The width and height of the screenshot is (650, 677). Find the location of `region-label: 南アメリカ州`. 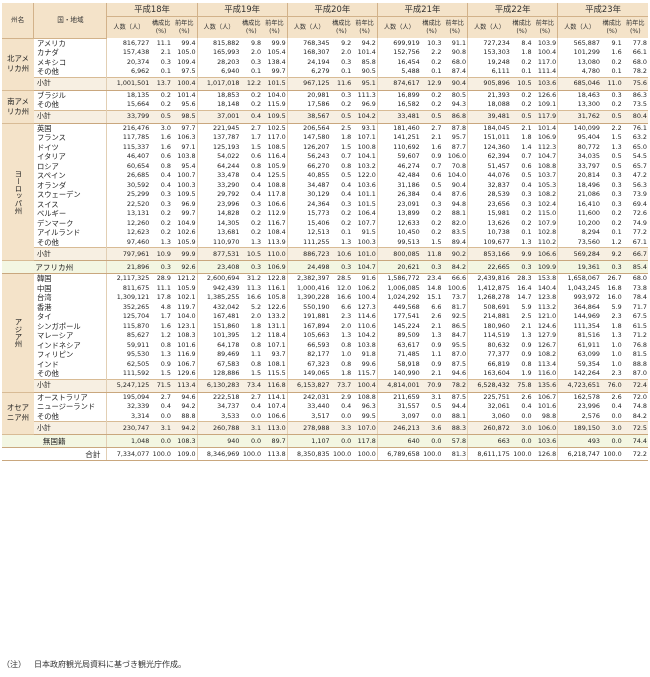

region-label: 南アメリカ州 is located at coordinates (18, 107).